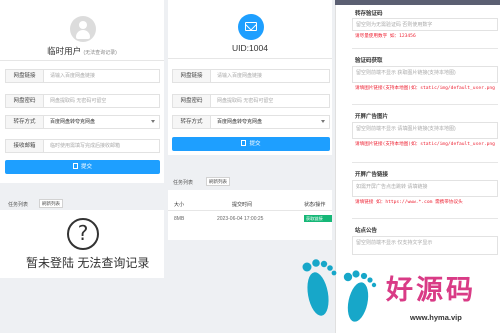 This screenshot has width=500, height=333. I want to click on cell-size: 8MB, so click(179, 219).